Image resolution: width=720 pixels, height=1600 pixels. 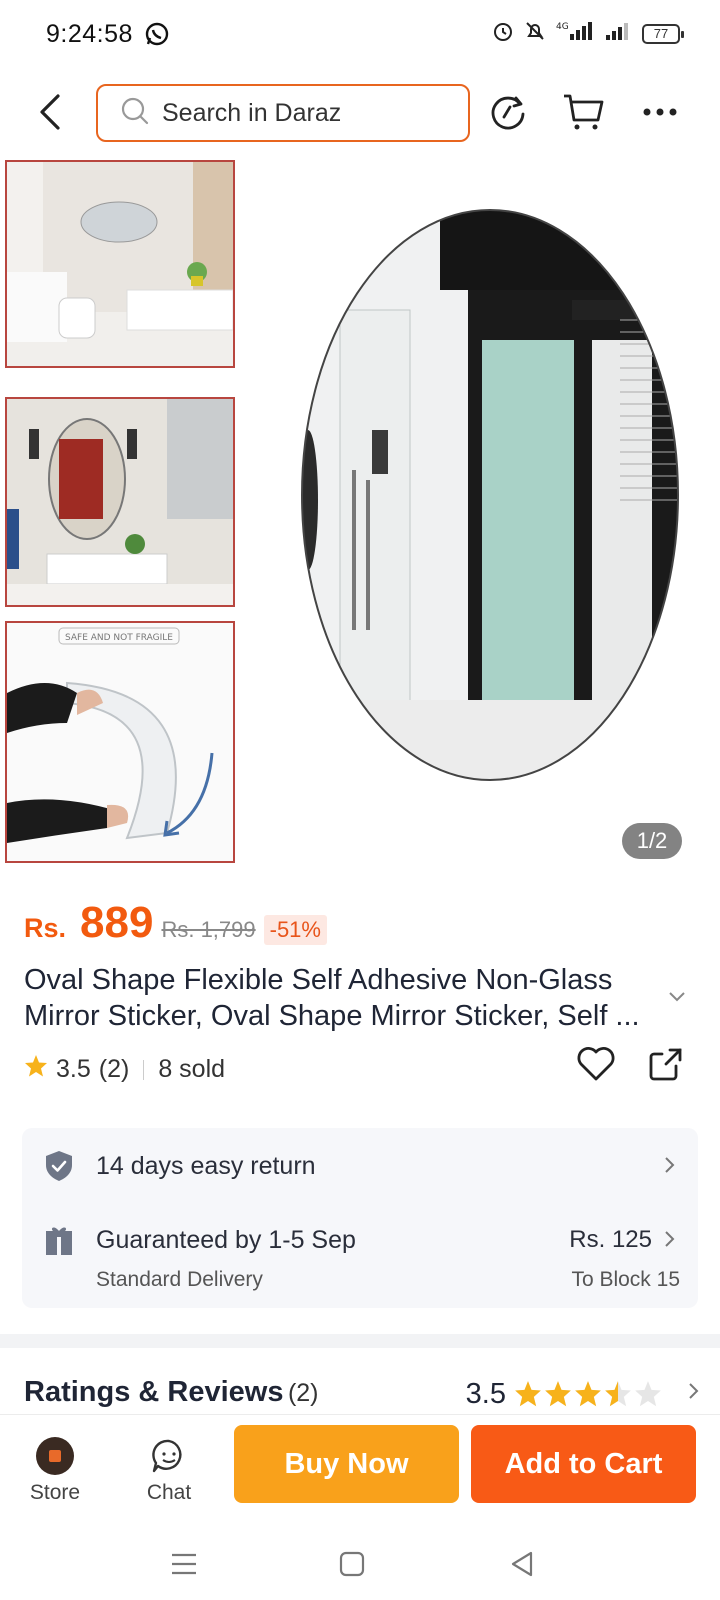 I want to click on thumbnail-flexible: SAFE AND NOT FRAGILE, so click(x=120, y=742).